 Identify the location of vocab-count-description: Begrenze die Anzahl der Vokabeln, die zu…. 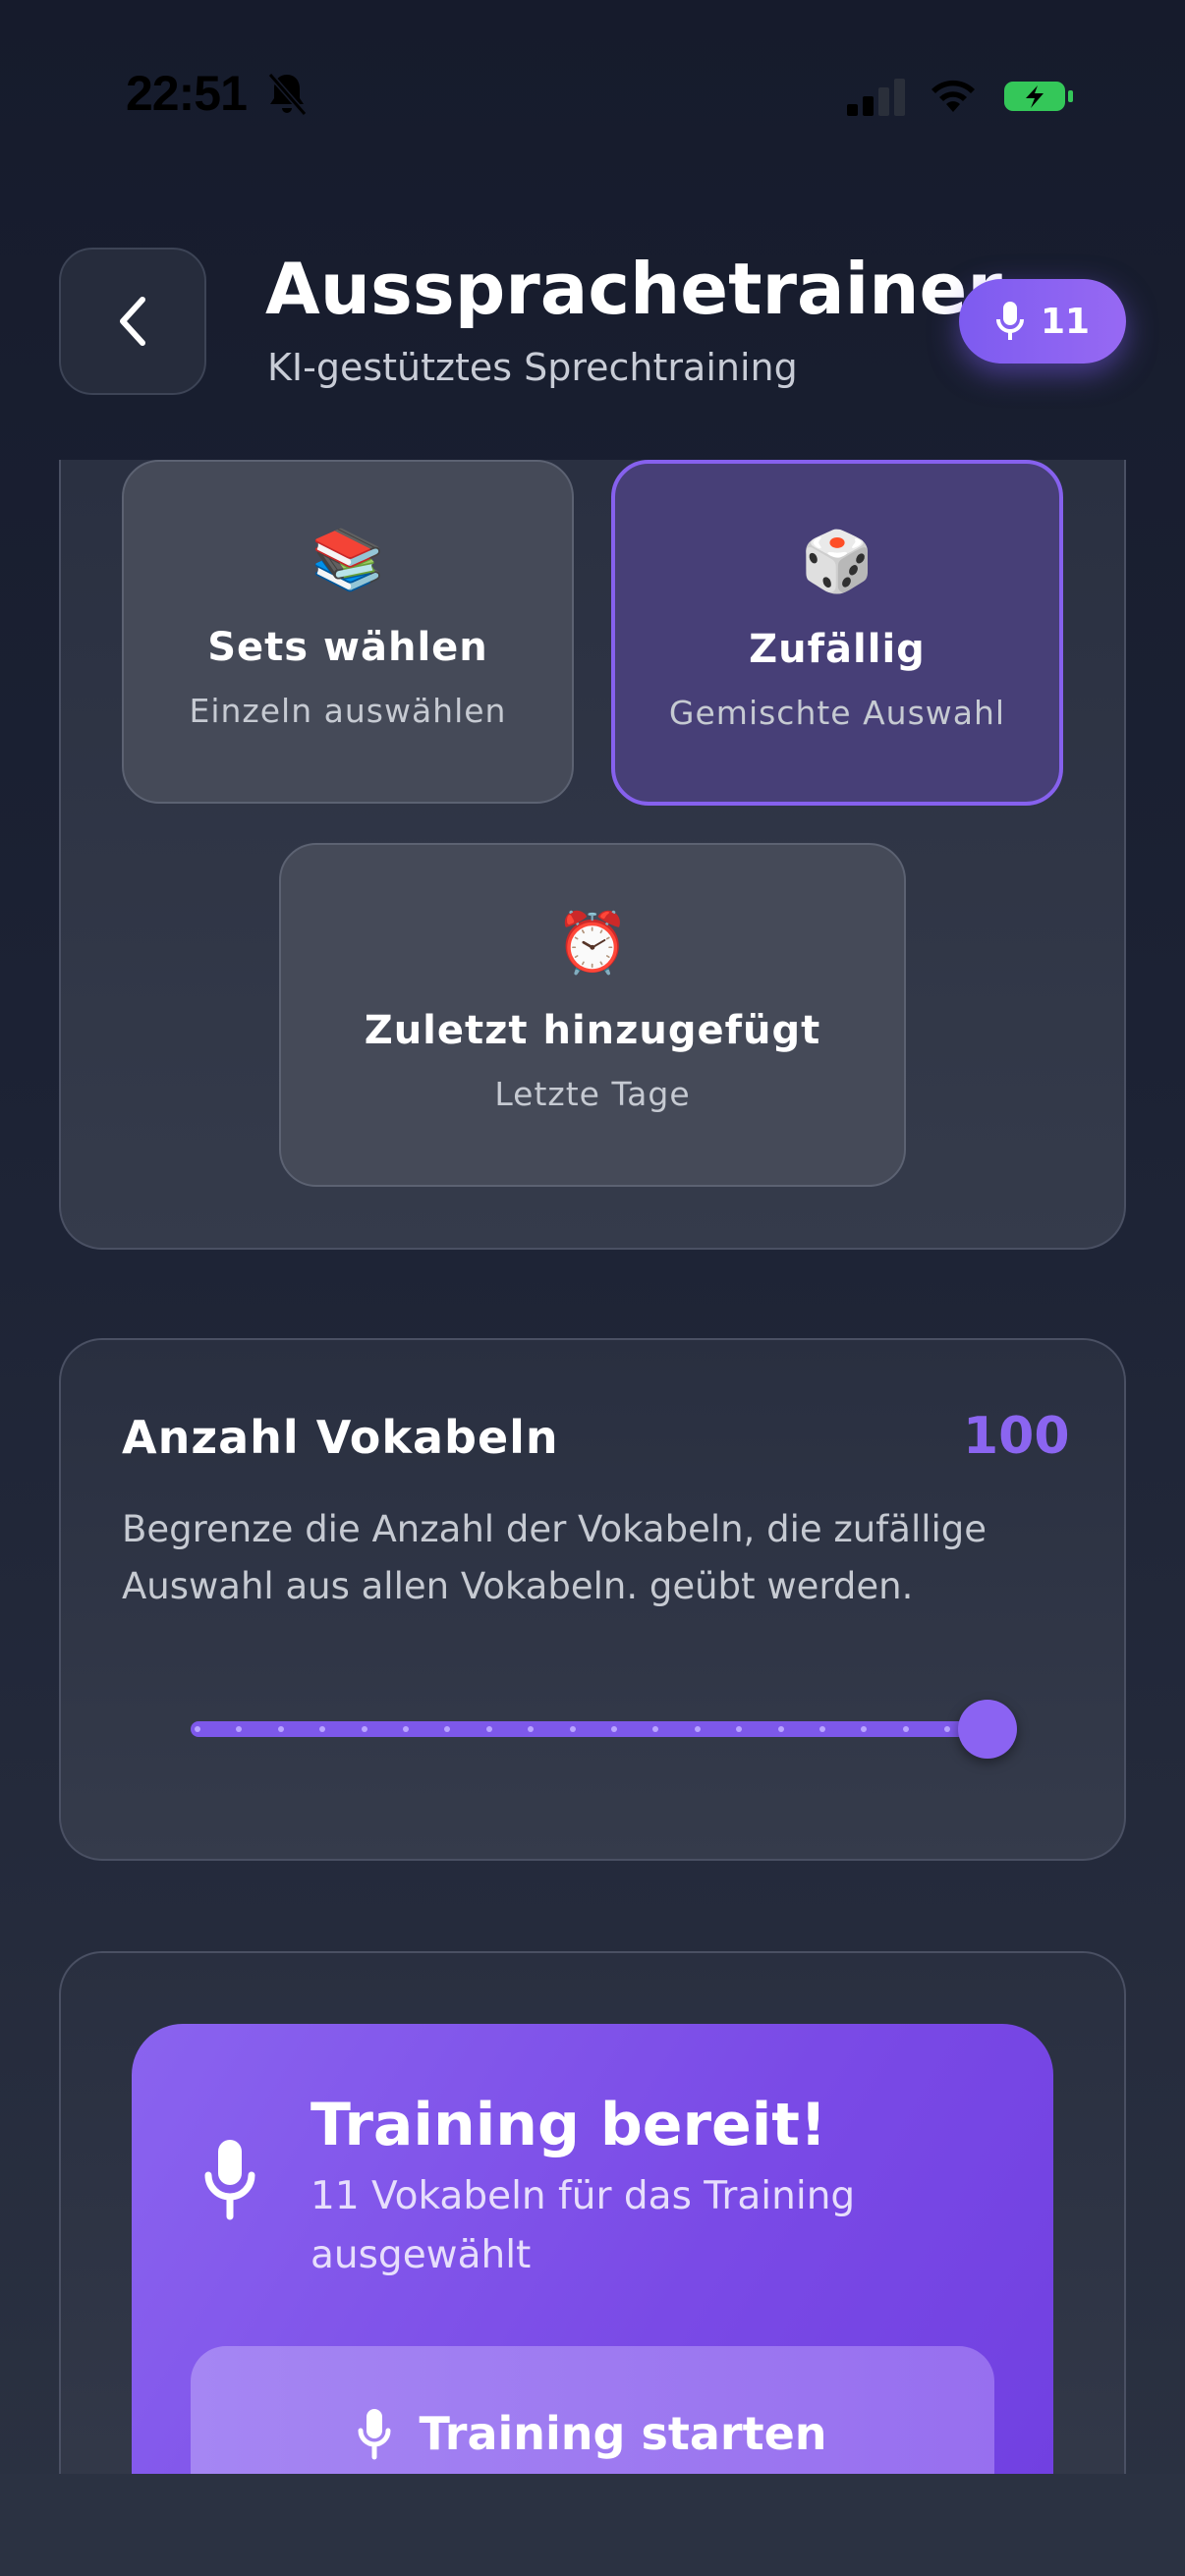
(555, 1557).